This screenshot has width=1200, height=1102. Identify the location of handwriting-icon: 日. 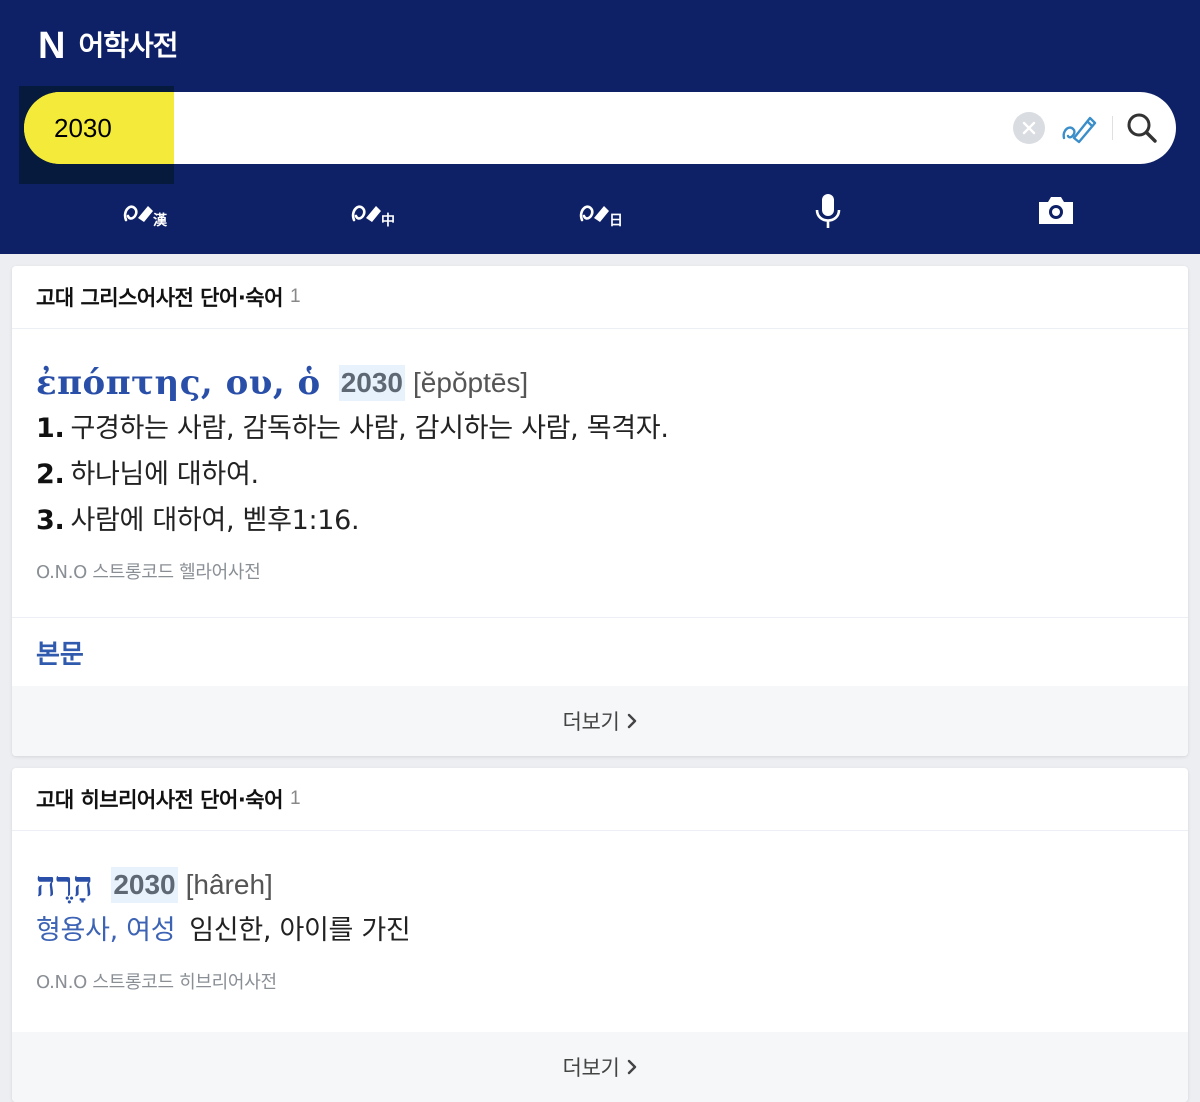
(601, 217).